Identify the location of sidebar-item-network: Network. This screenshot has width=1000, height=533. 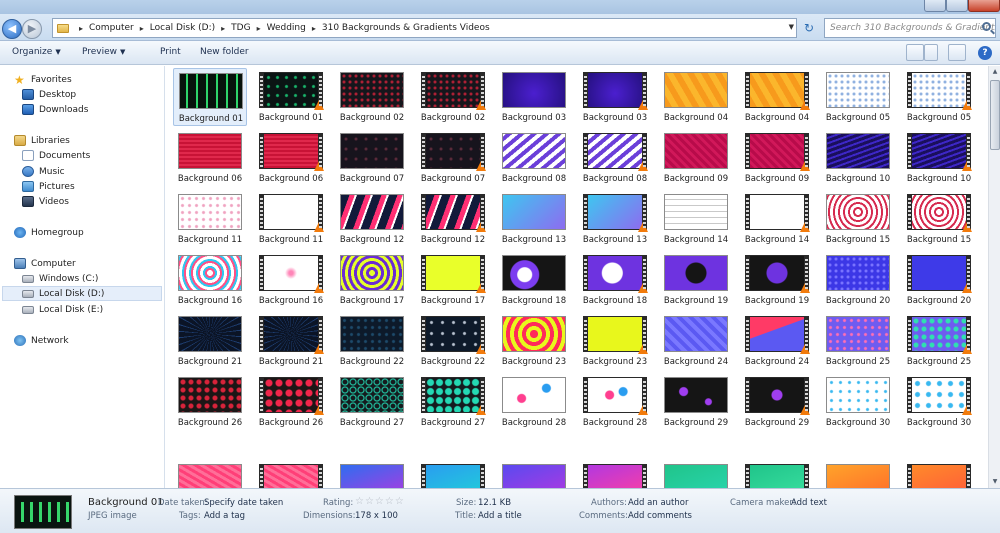
(41, 340).